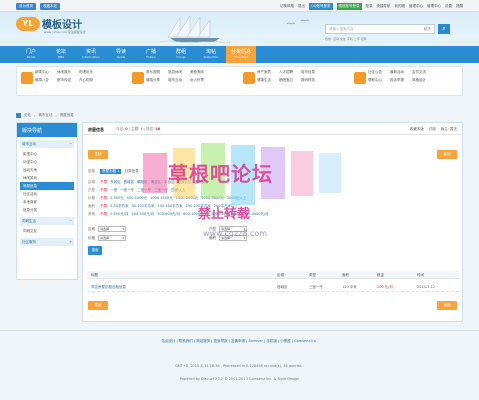 This screenshot has width=479, height=400. I want to click on nav-item-guide: 导读 Guide, so click(121, 54).